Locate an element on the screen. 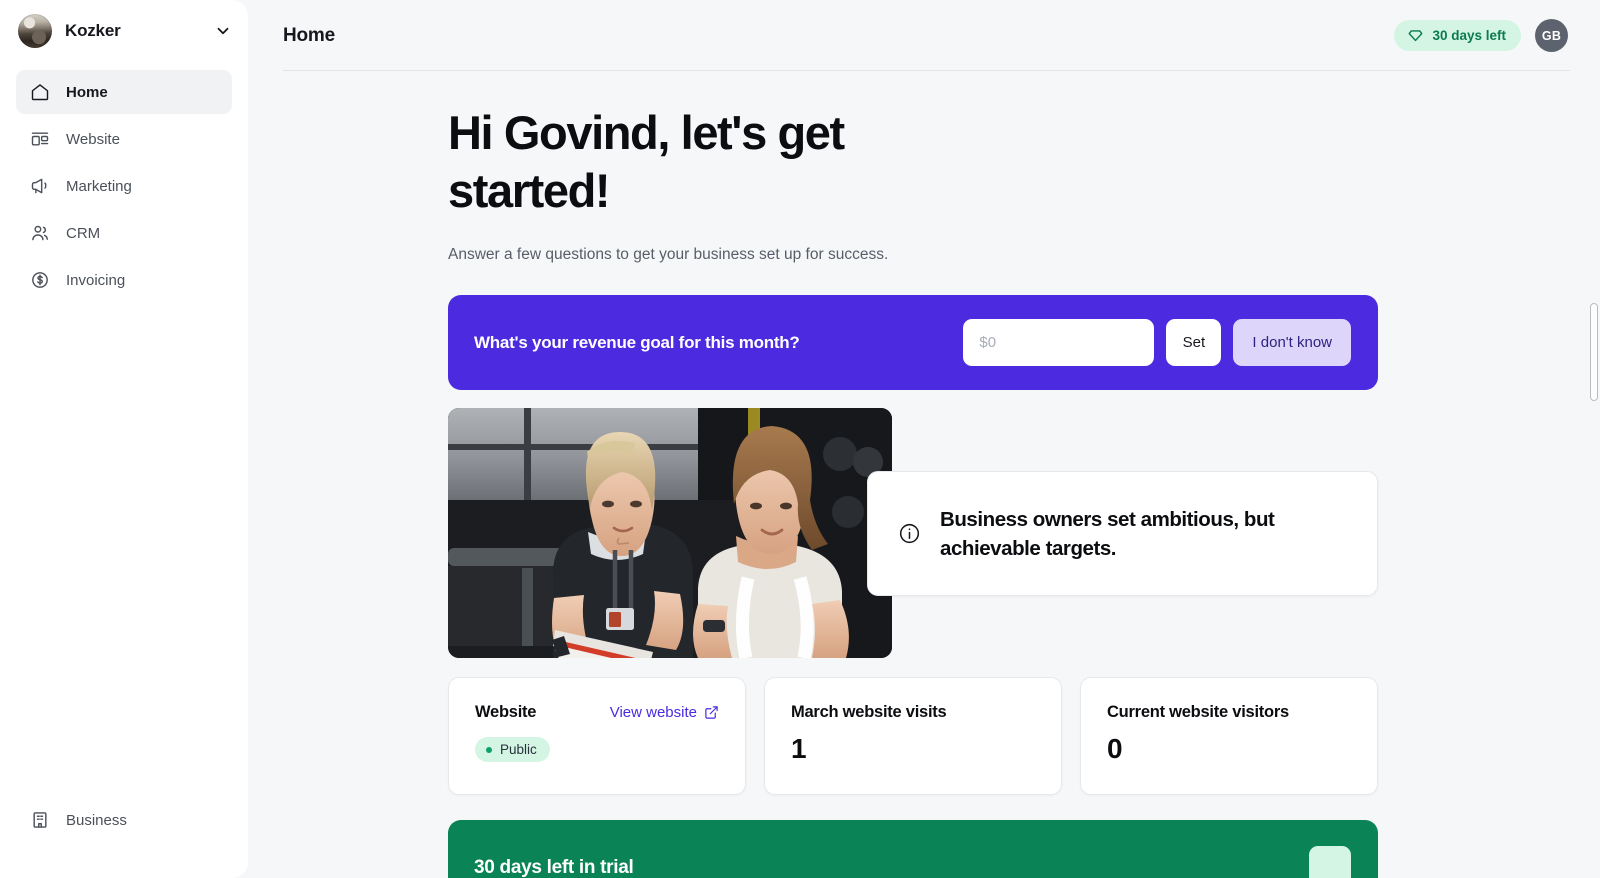  view-website-link: View website is located at coordinates (664, 712).